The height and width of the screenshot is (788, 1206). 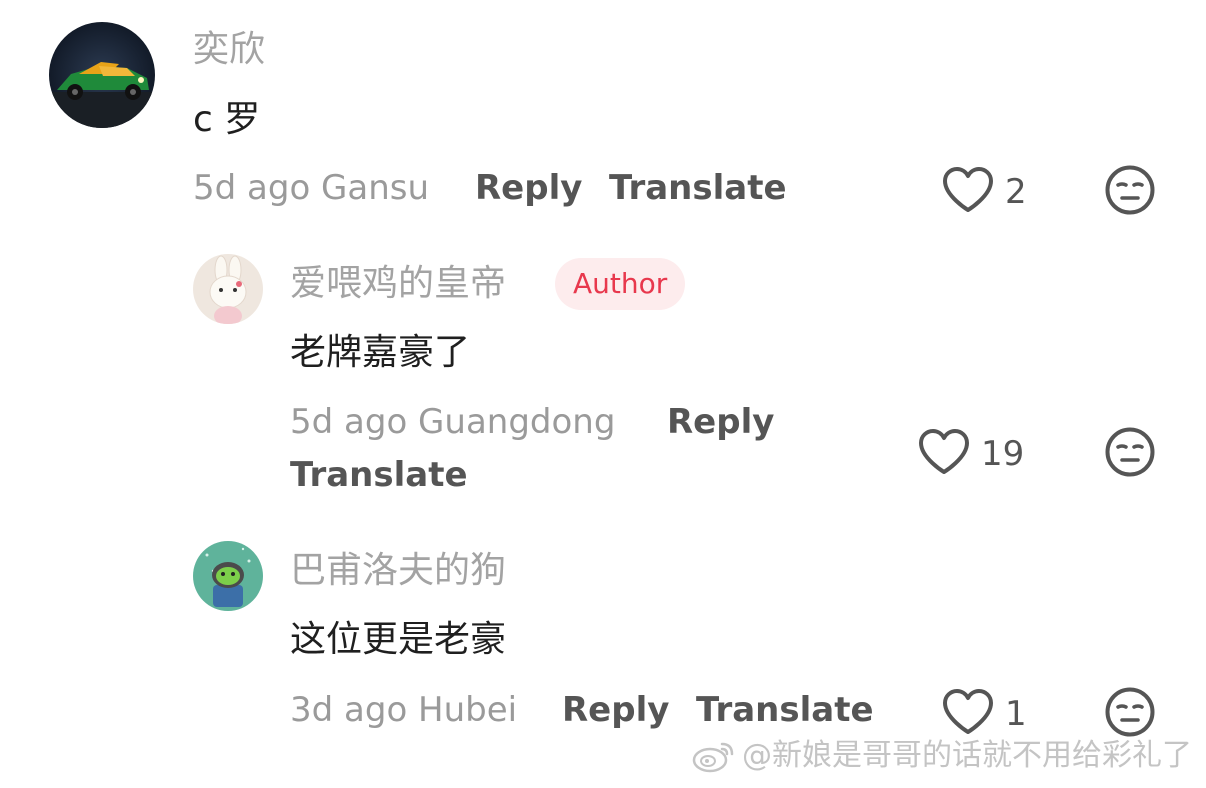 What do you see at coordinates (713, 757) in the screenshot?
I see `weibo-logo-icon` at bounding box center [713, 757].